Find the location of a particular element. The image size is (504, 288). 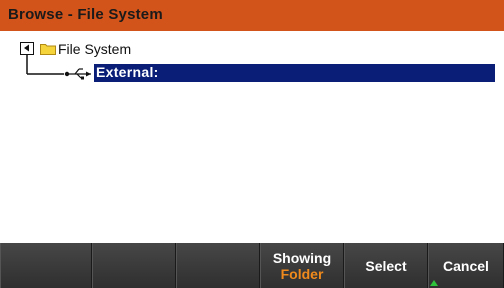

usb-icon is located at coordinates (77, 74).